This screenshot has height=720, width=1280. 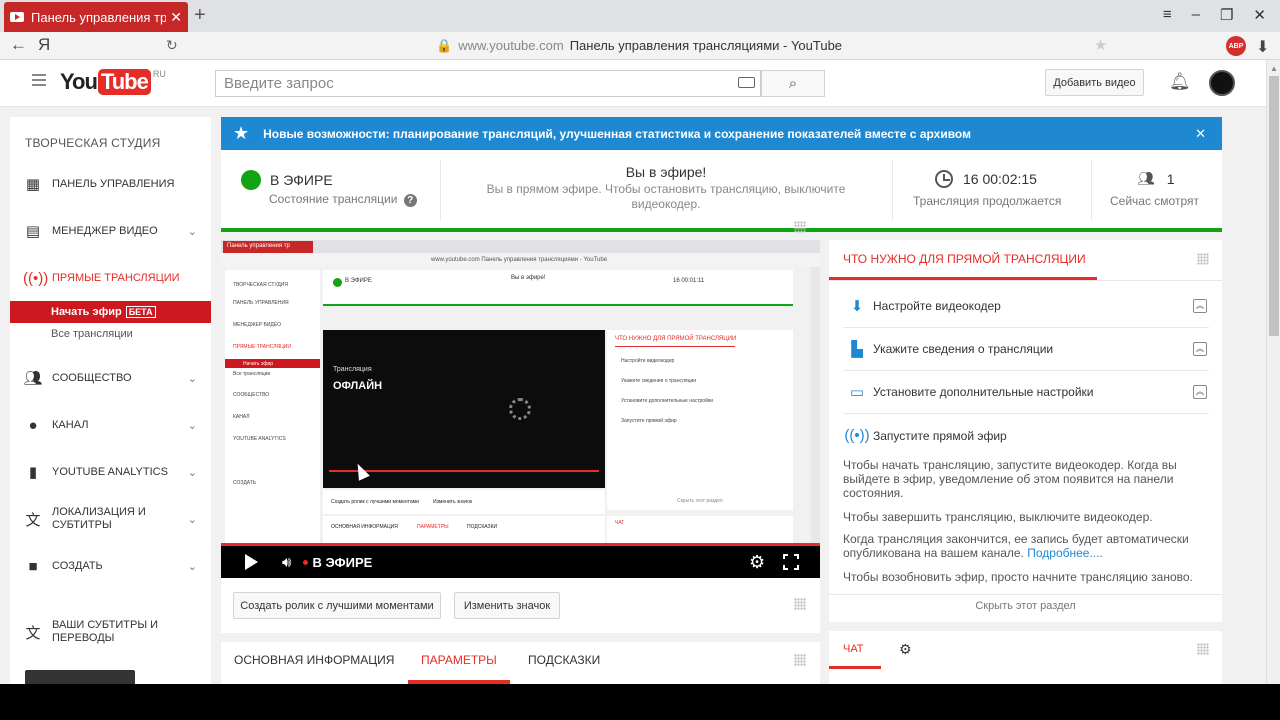 I want to click on sidebar-item-create: ■ СОЗДАТЬ ⌄, so click(x=110, y=566).